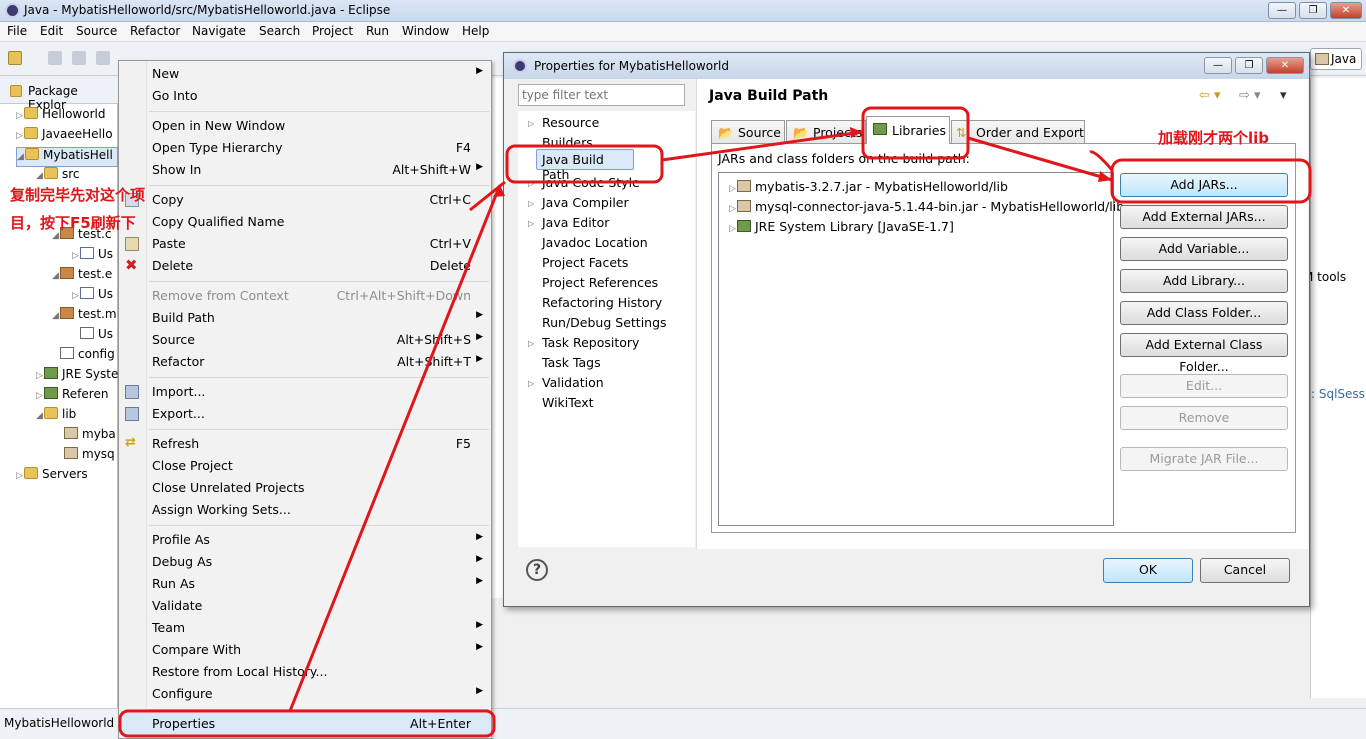  What do you see at coordinates (96, 337) in the screenshot?
I see `tree-item: Us` at bounding box center [96, 337].